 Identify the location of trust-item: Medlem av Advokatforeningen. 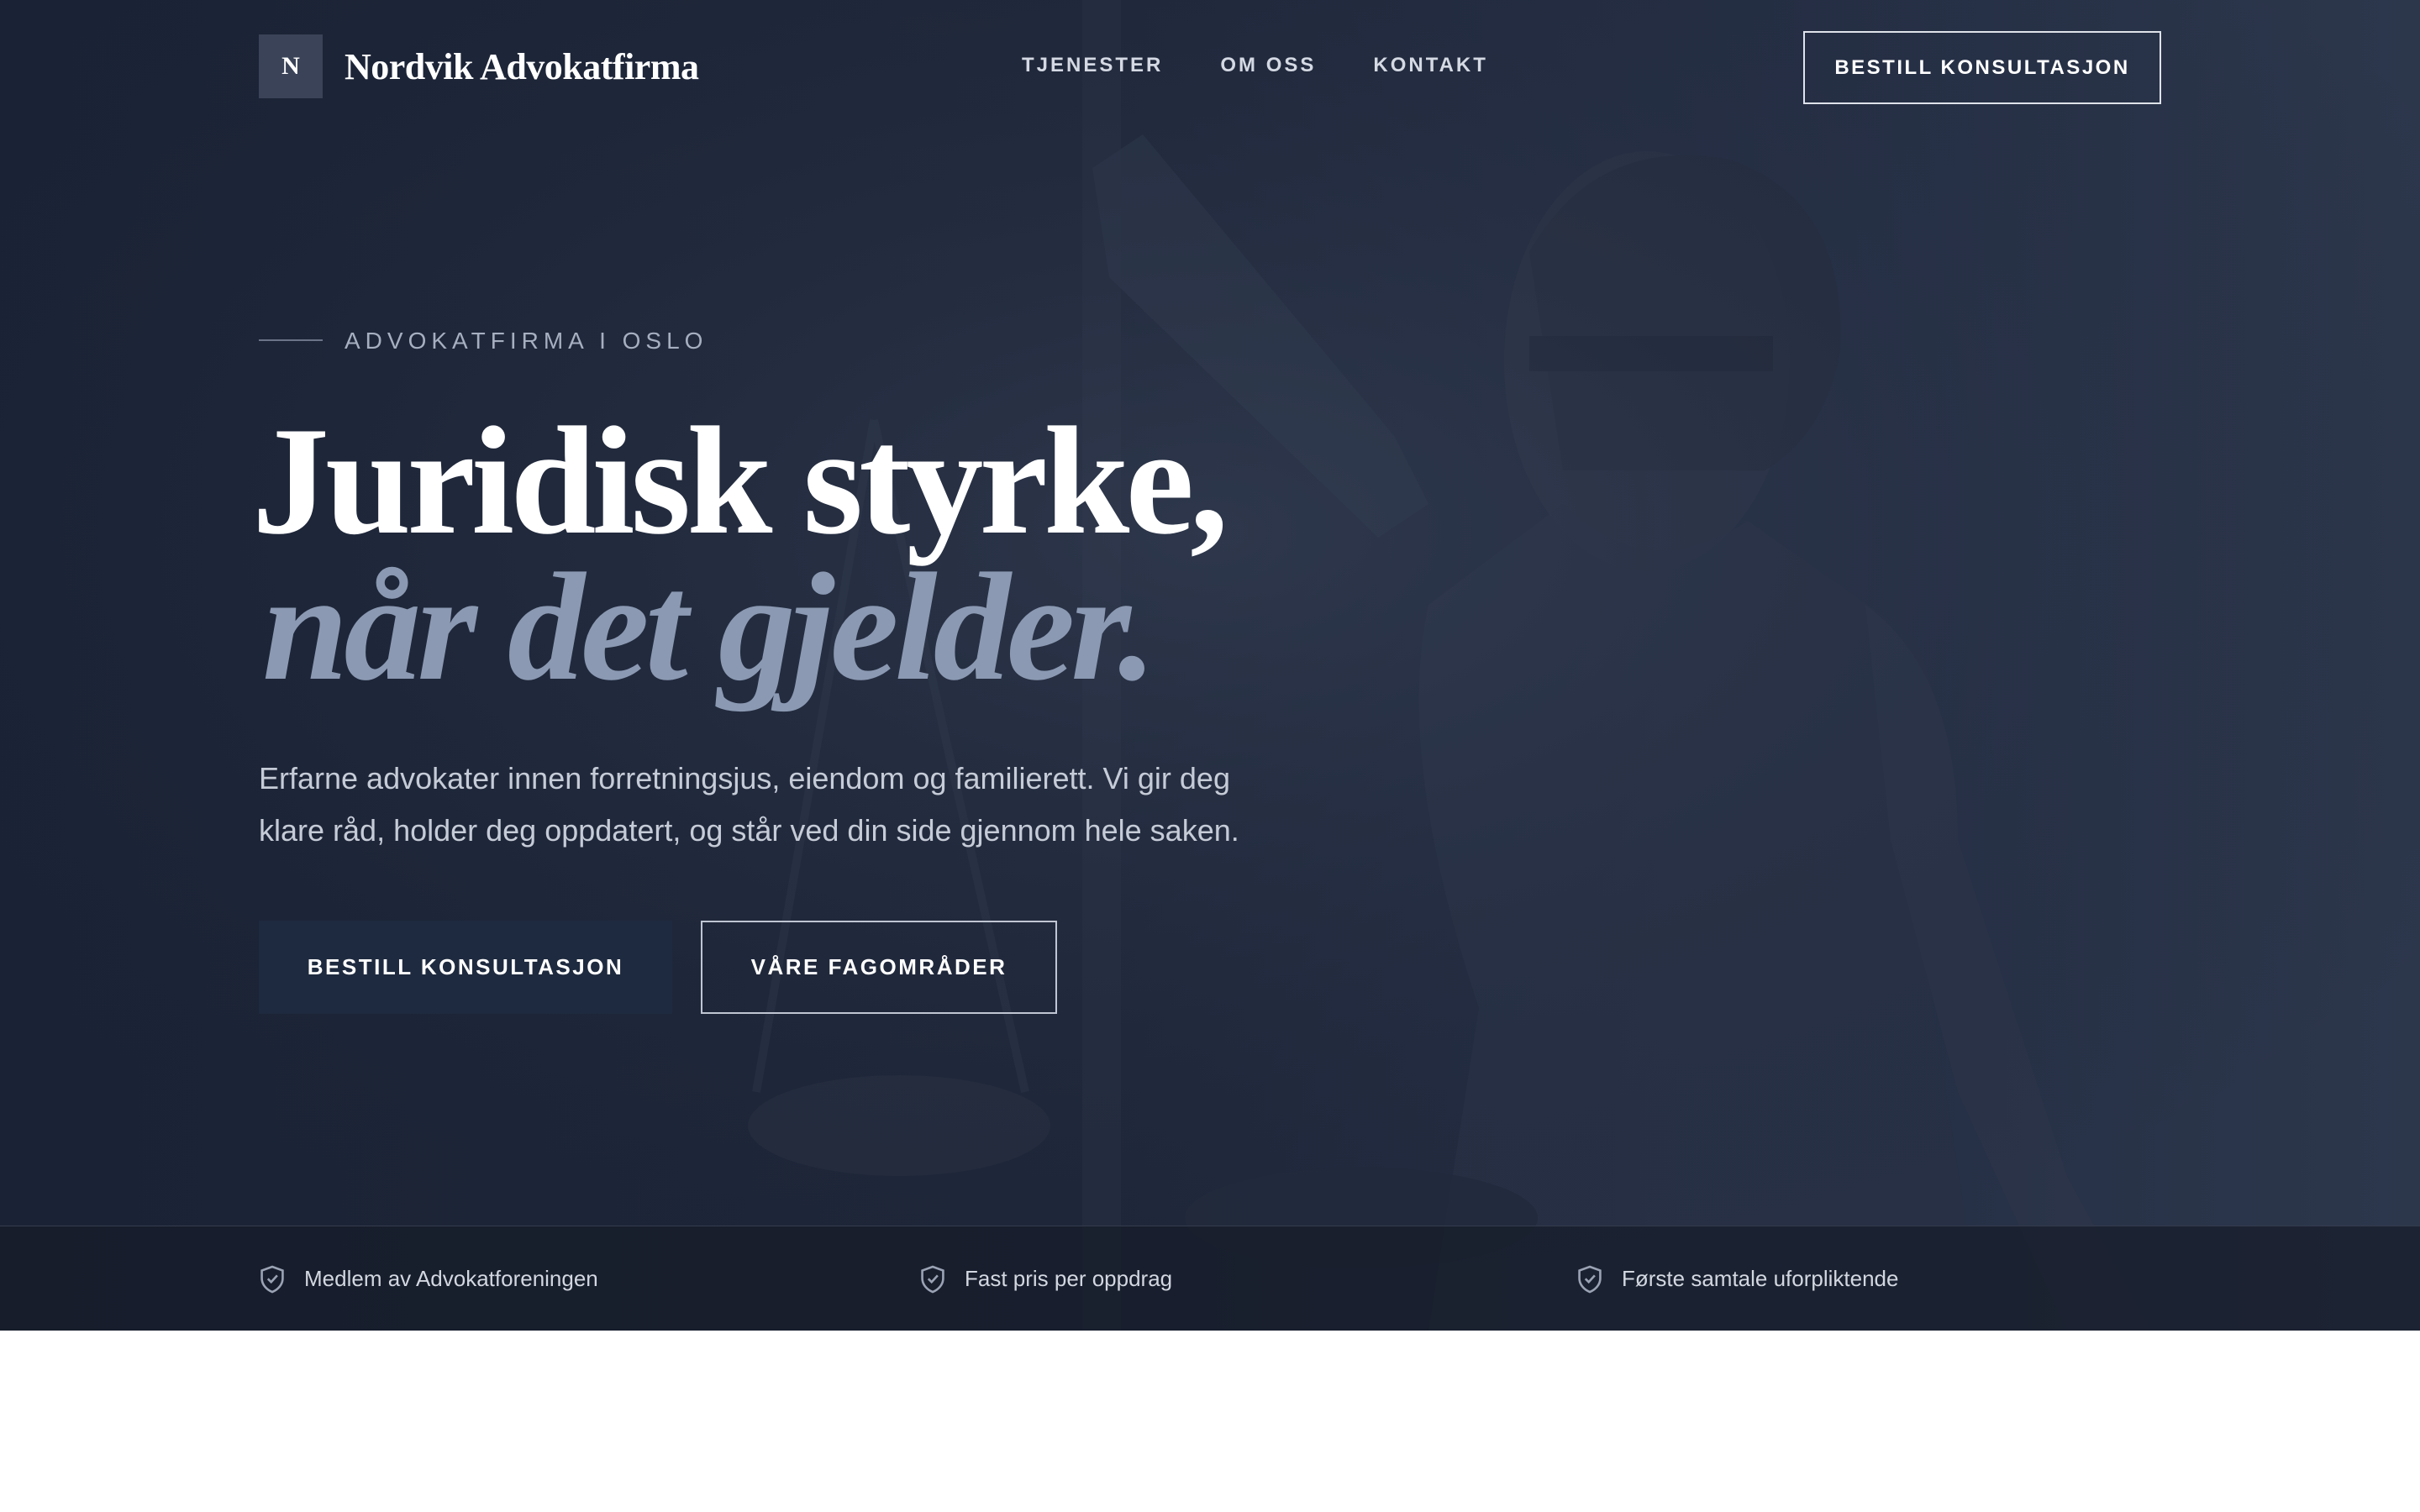
(428, 1278).